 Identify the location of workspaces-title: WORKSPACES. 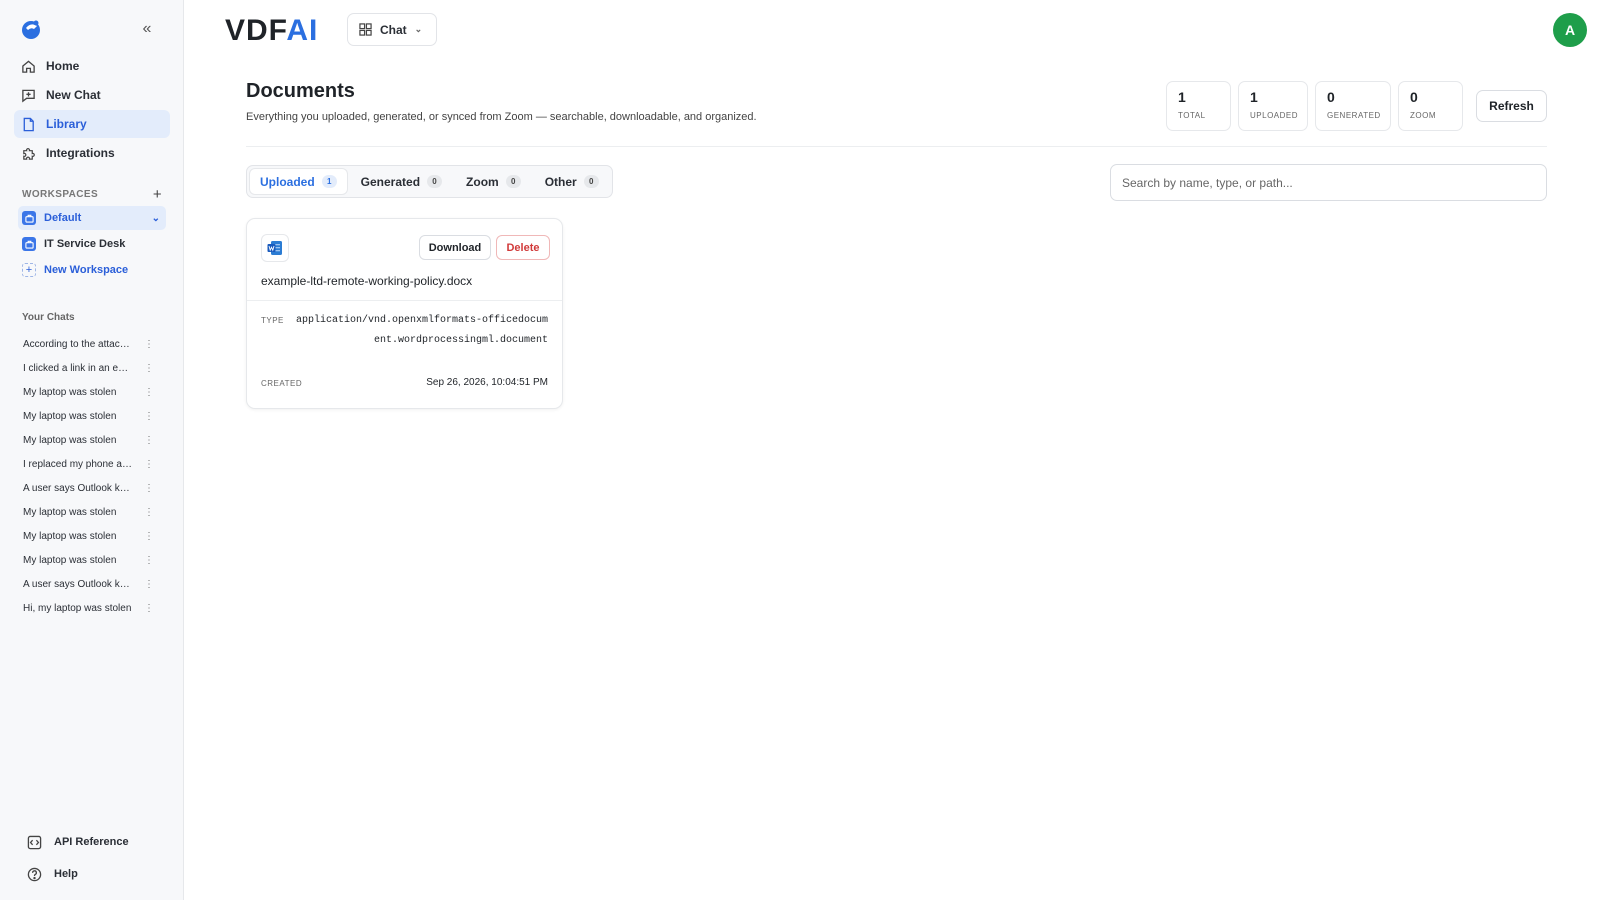
(60, 194).